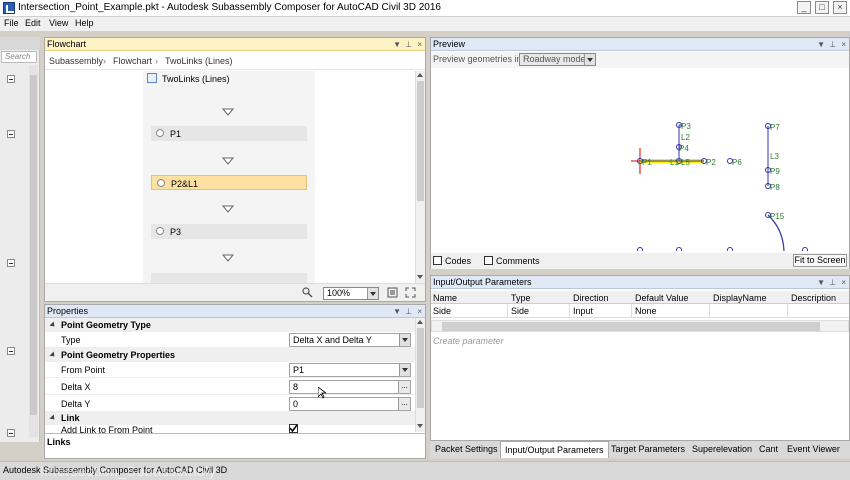  Describe the element at coordinates (648, 449) in the screenshot. I see `tab-target-parameters: Target Parameters` at that location.